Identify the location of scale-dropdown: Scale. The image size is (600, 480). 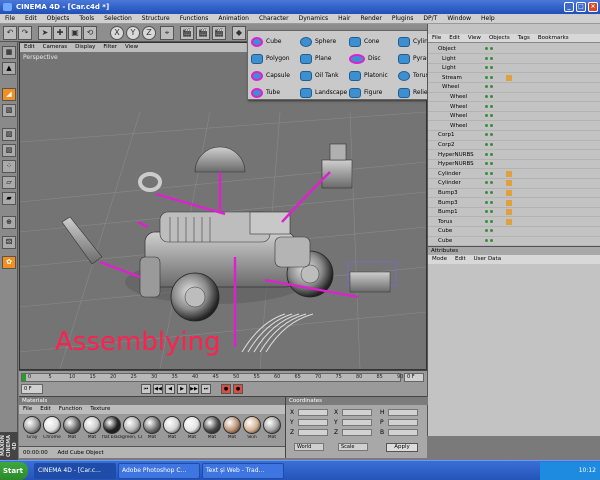
(353, 447).